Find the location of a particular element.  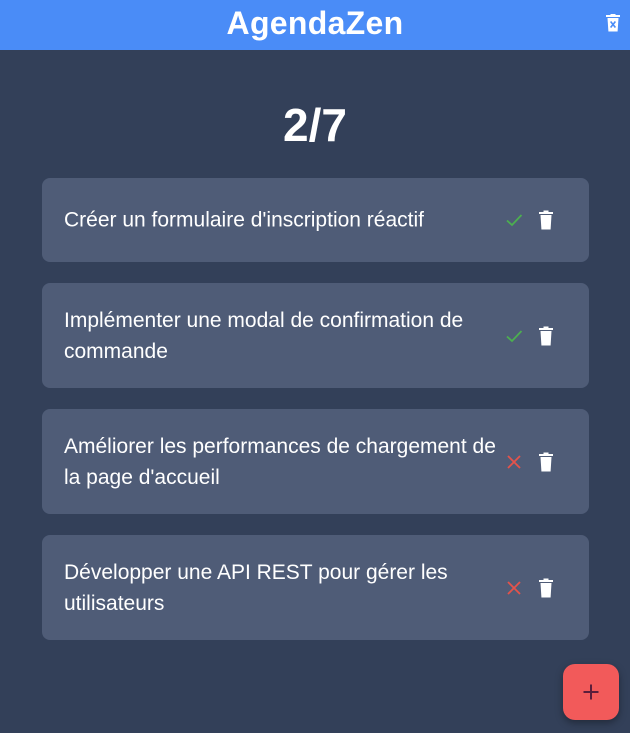

plus-icon is located at coordinates (591, 692).